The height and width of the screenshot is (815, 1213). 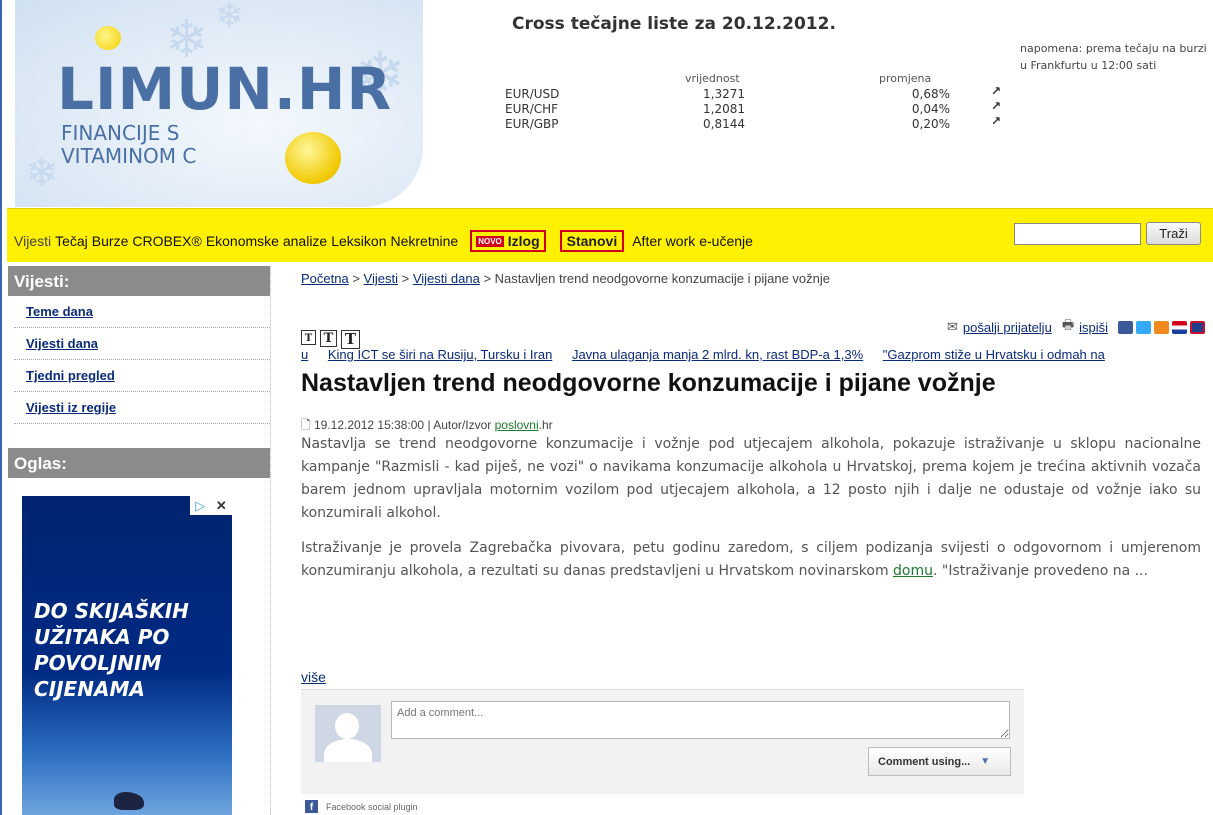 What do you see at coordinates (3, 407) in the screenshot?
I see `window-left-edge` at bounding box center [3, 407].